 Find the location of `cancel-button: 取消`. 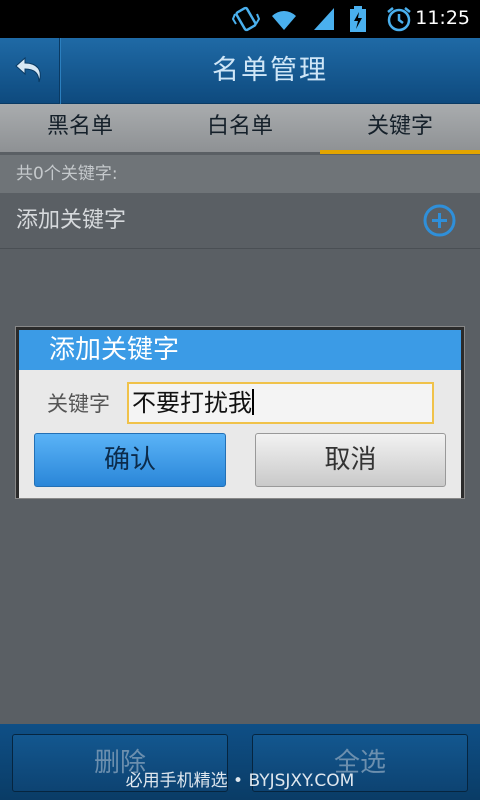

cancel-button: 取消 is located at coordinates (350, 460).